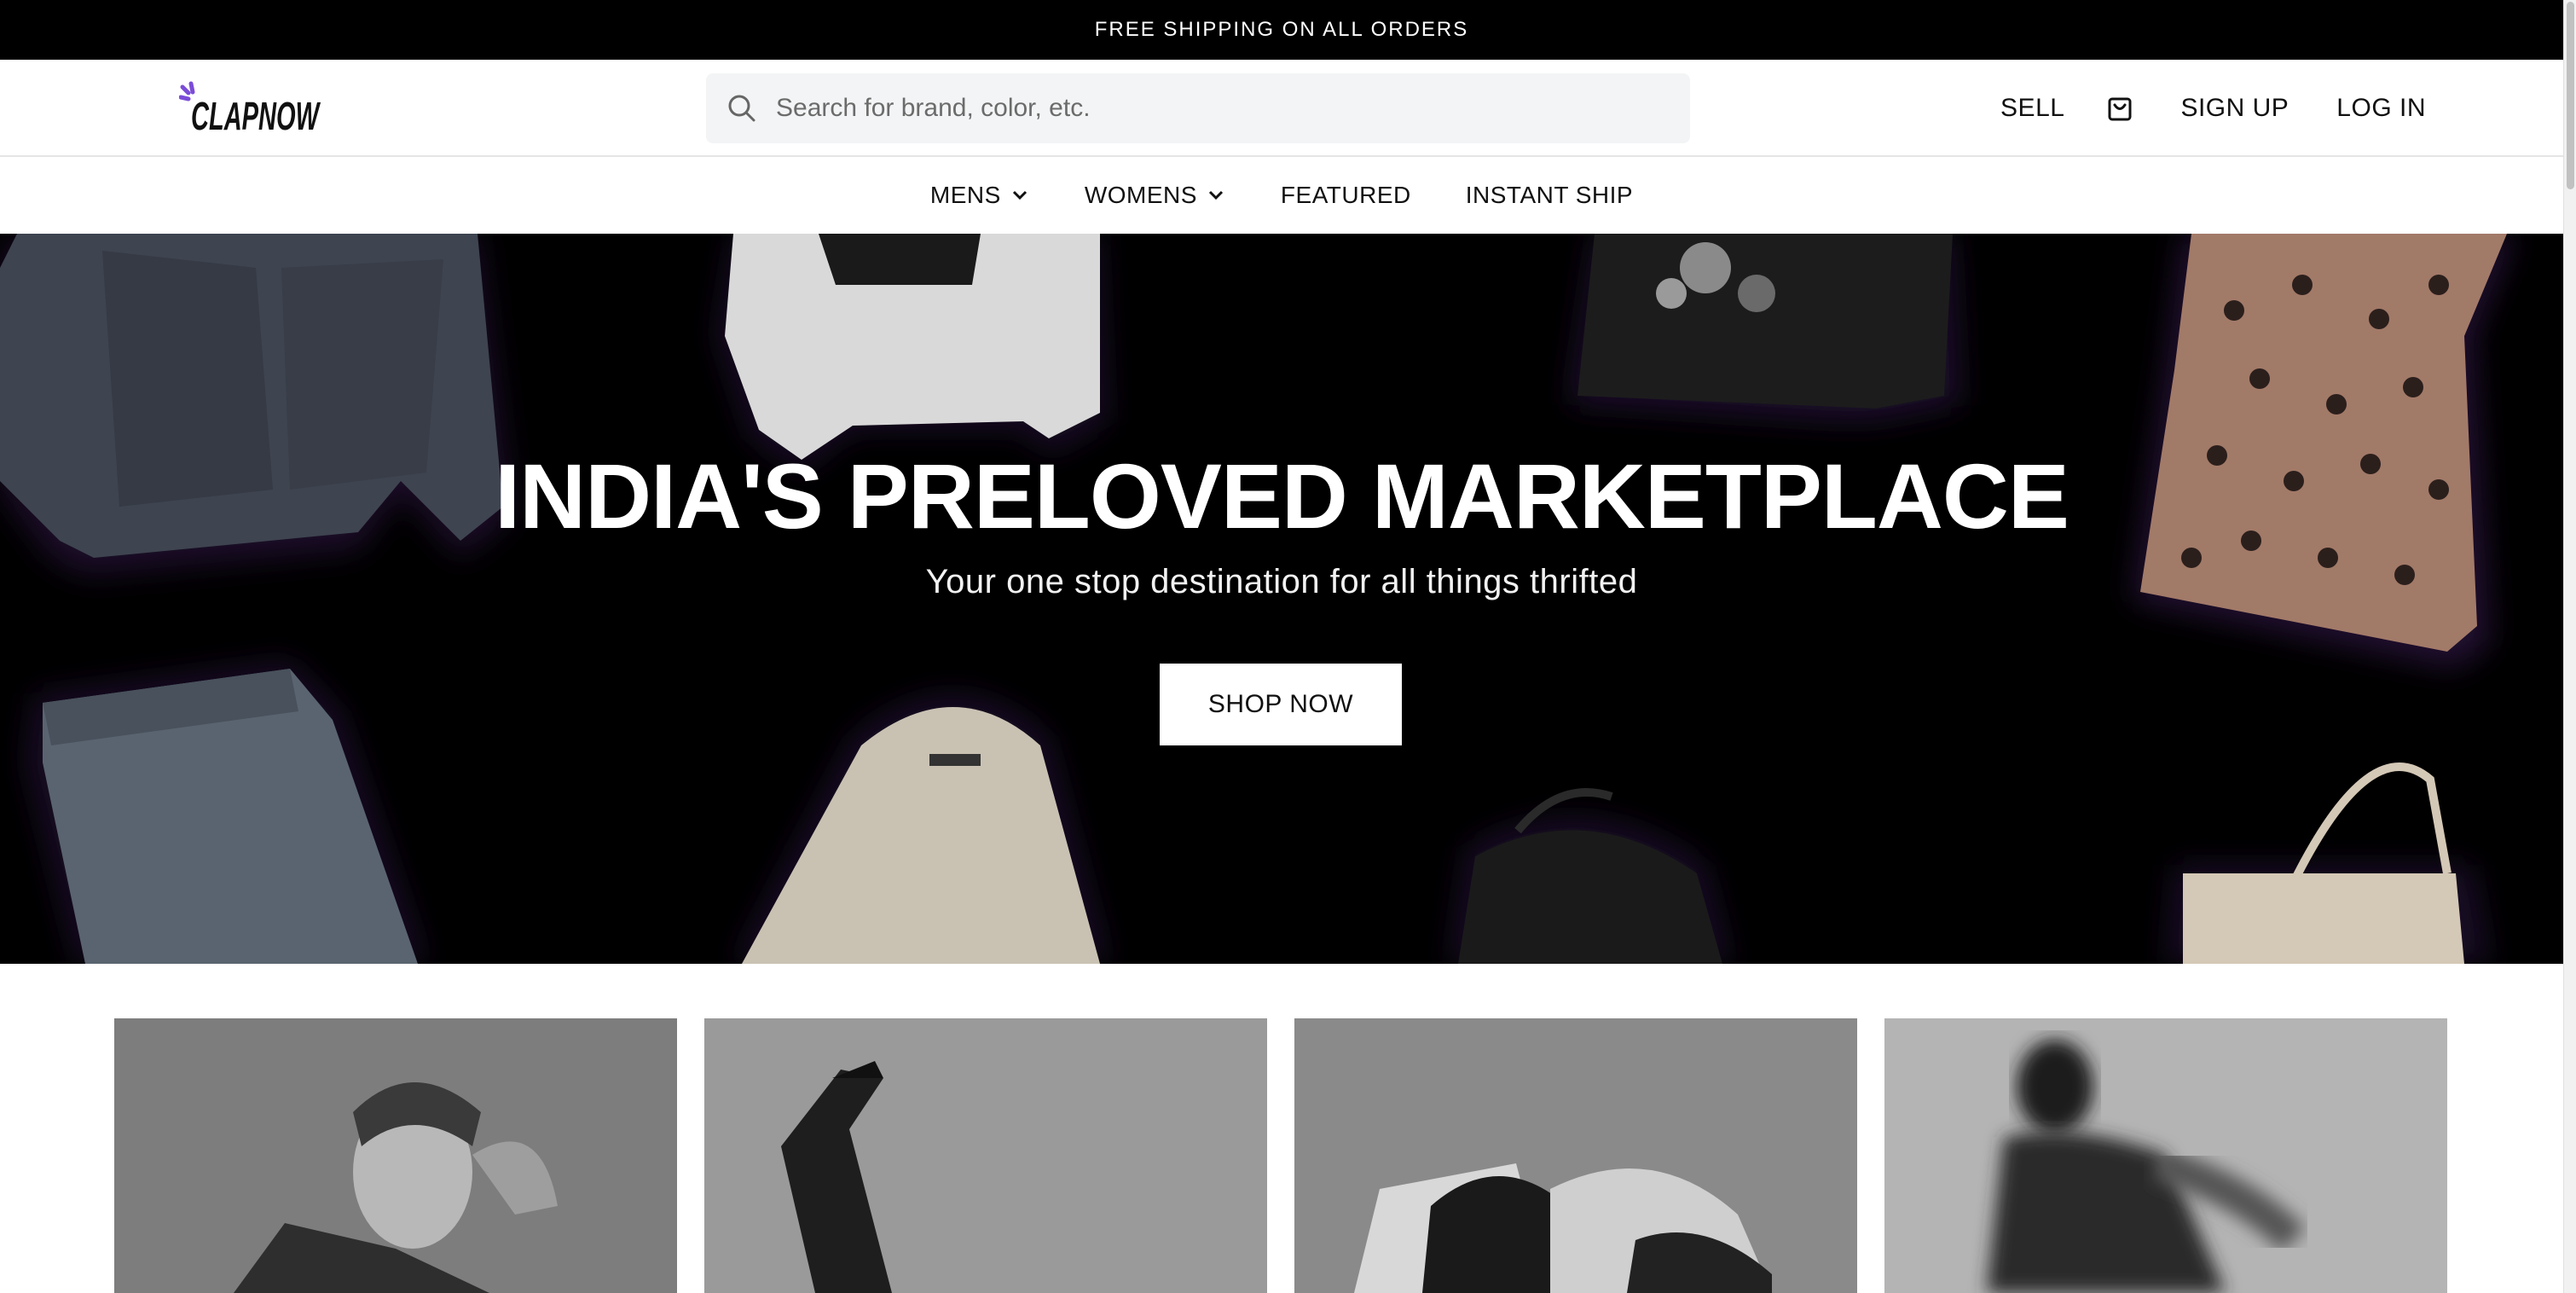 The height and width of the screenshot is (1293, 2576). I want to click on site-header: CLAPNOW SELL SIGN UP LOG IN, so click(1281, 109).